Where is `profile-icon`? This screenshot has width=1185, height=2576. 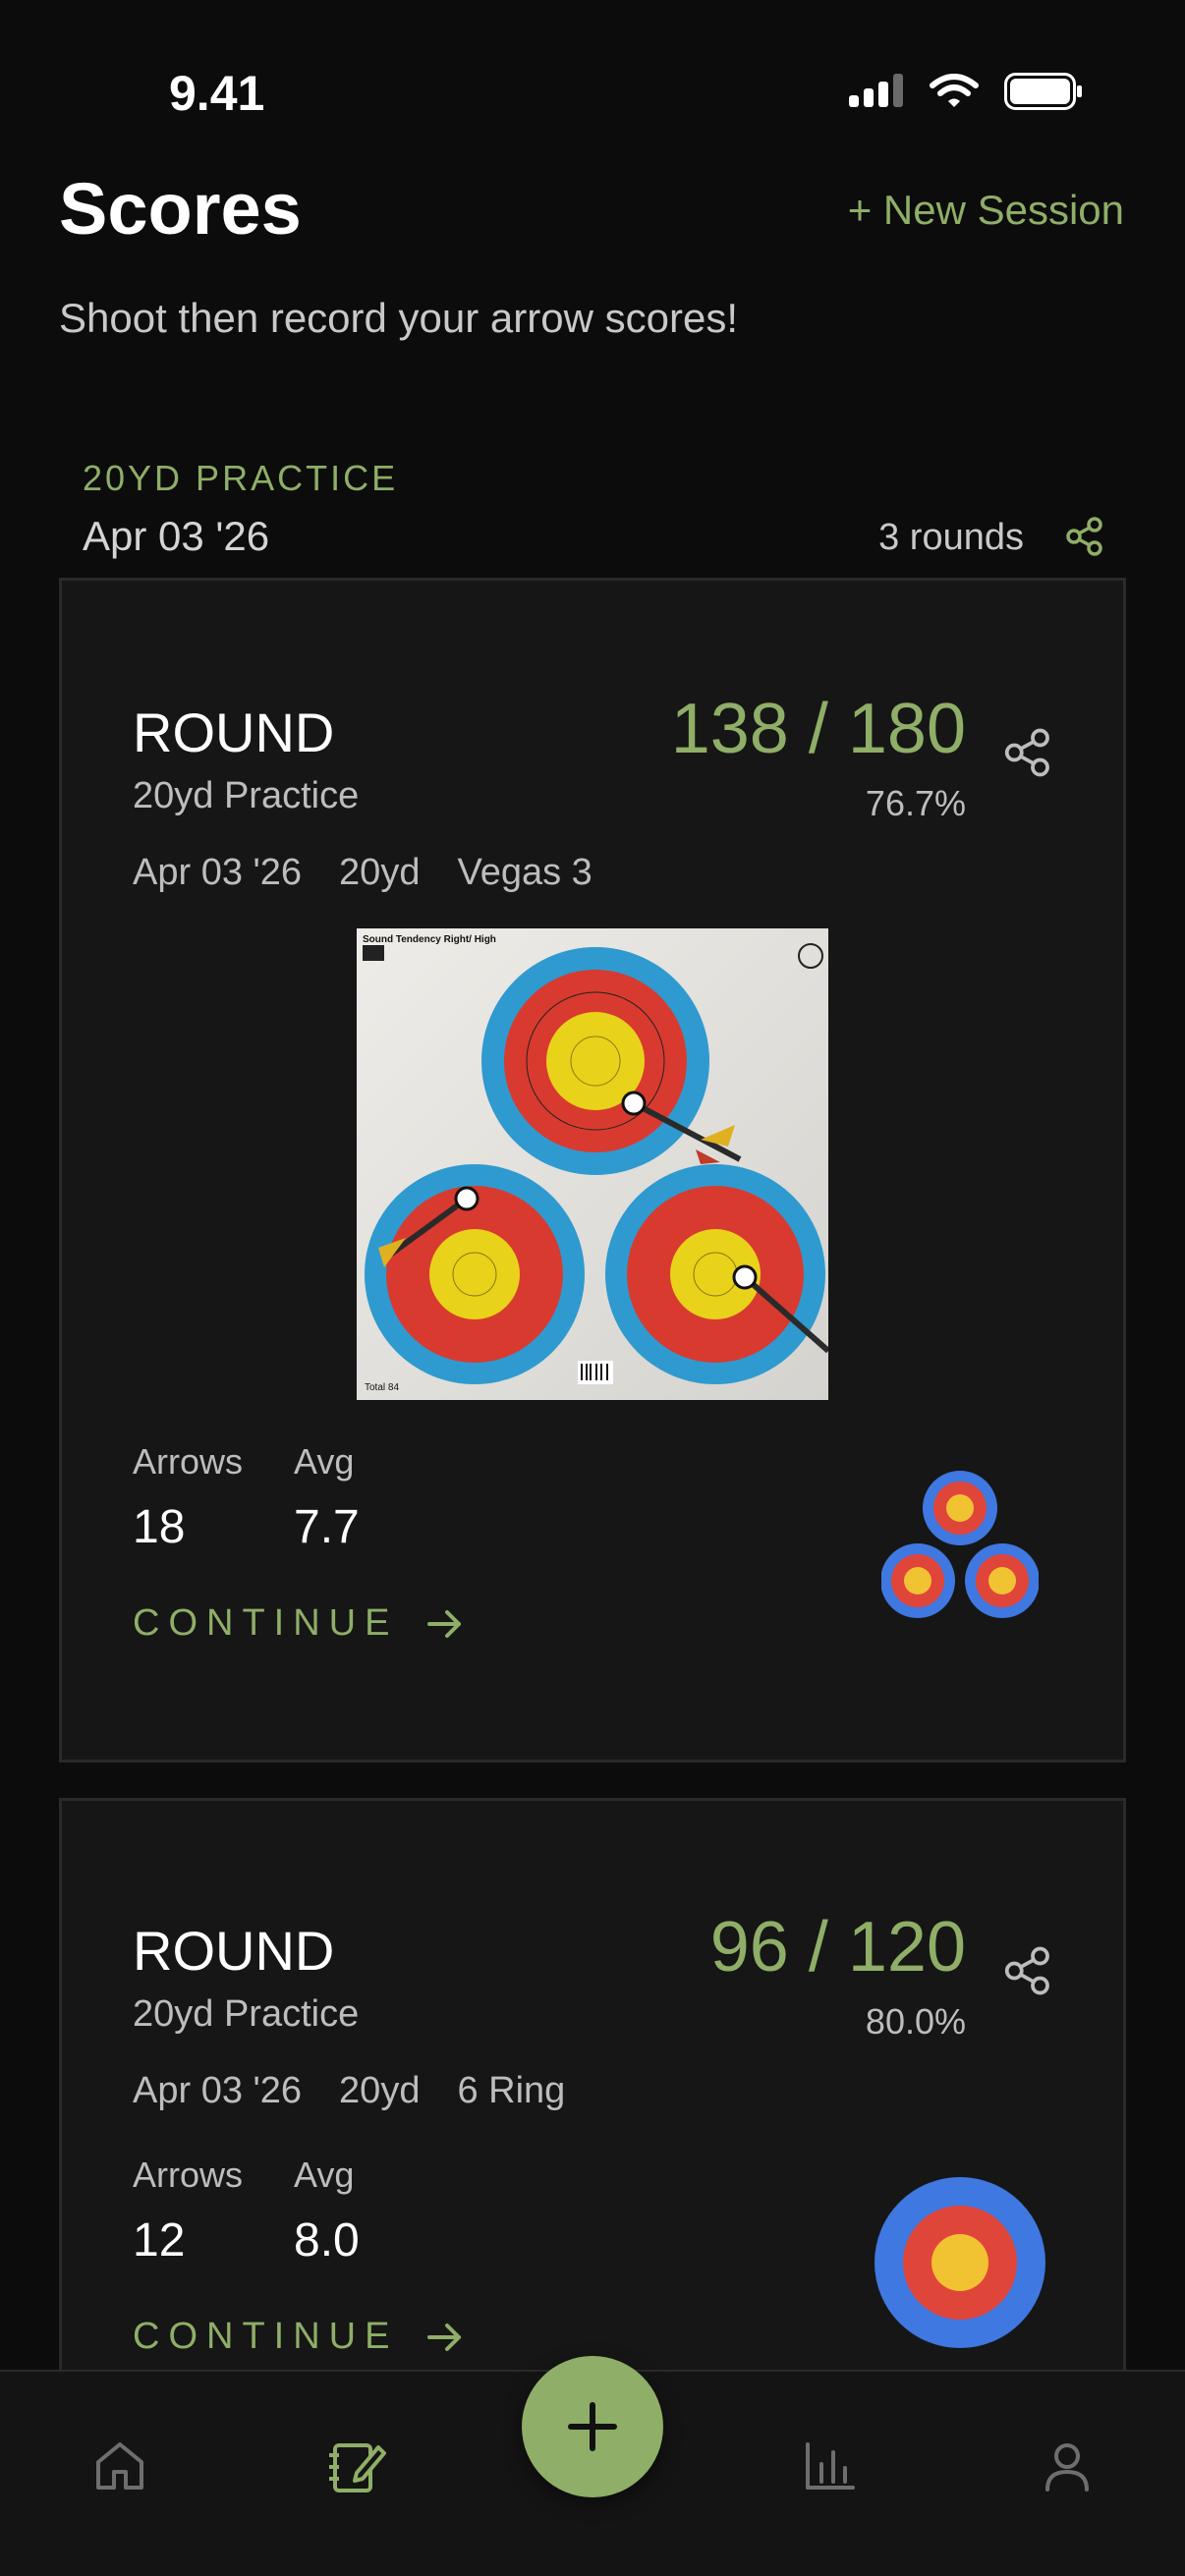
profile-icon is located at coordinates (1067, 2467).